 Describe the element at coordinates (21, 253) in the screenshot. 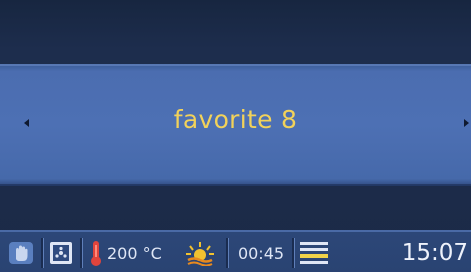

I see `hand-icon` at that location.